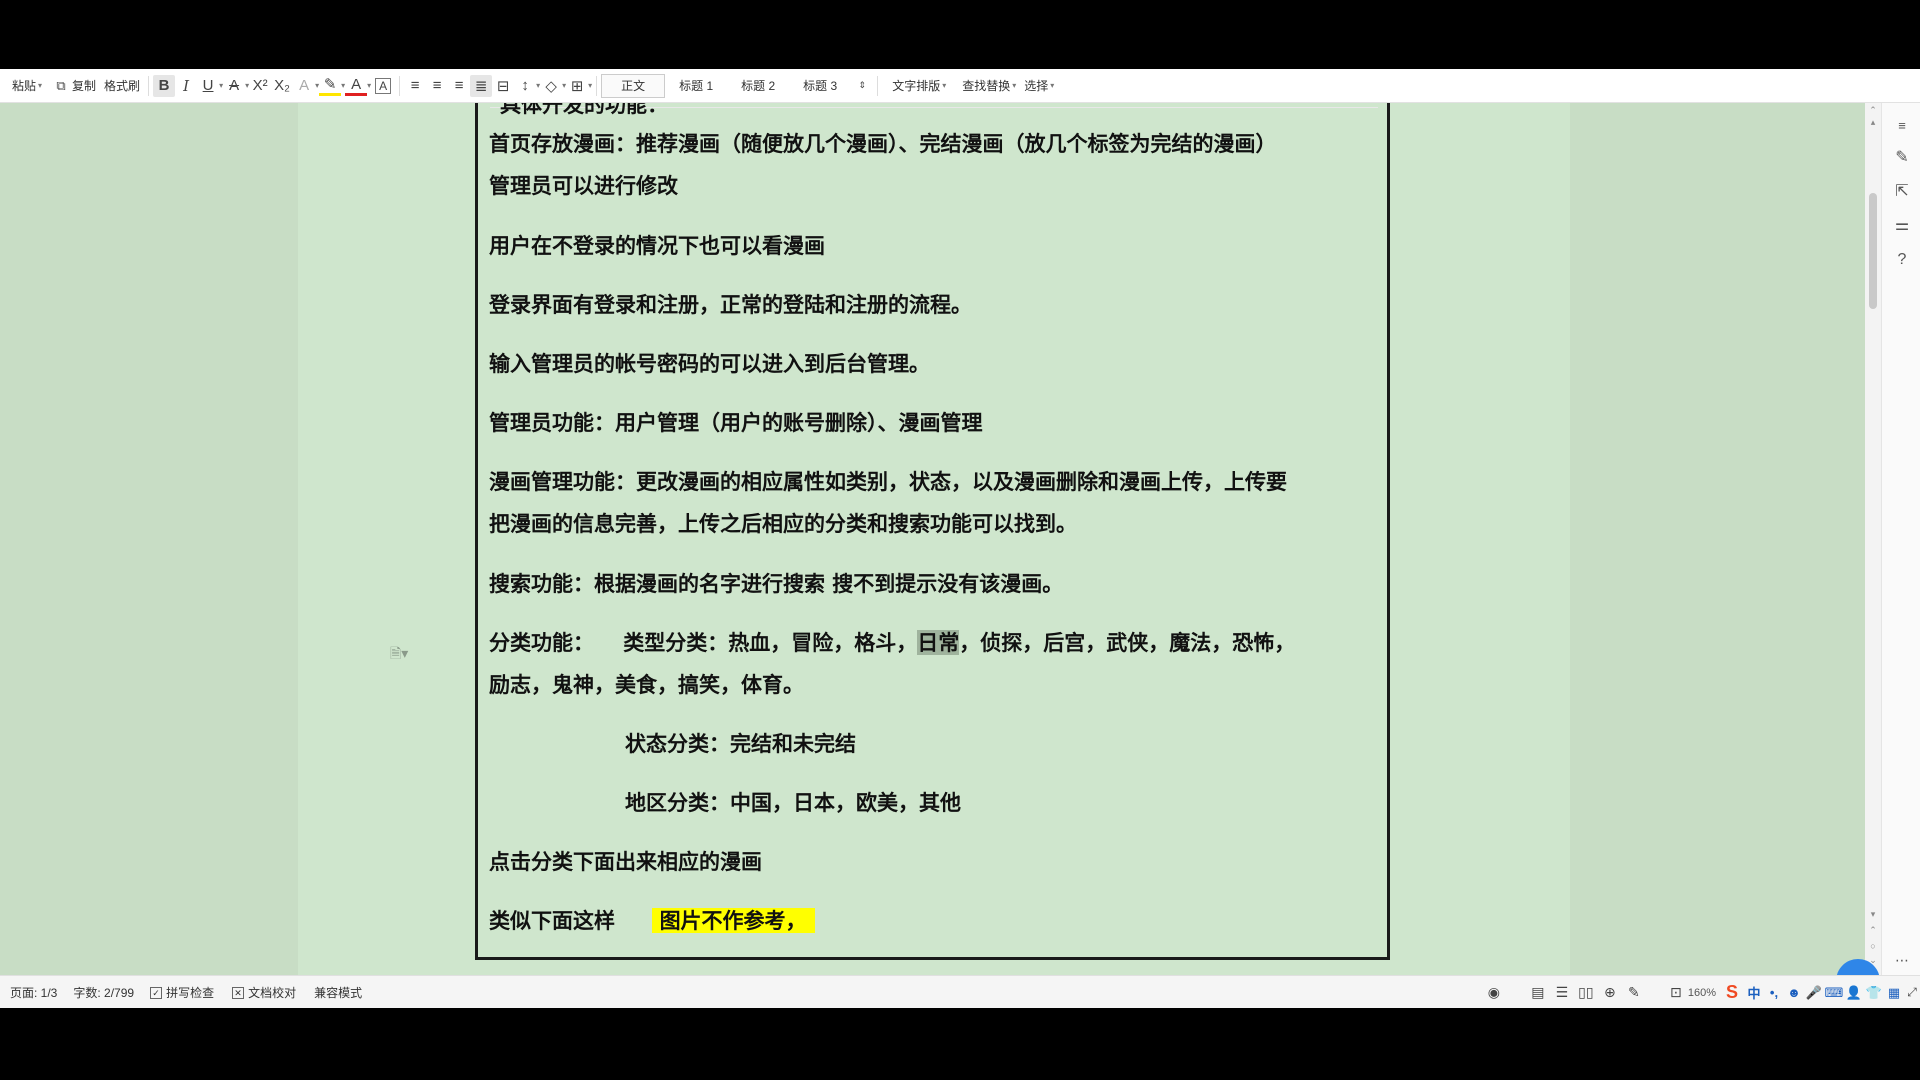  I want to click on scrollbar-thumb, so click(1873, 251).